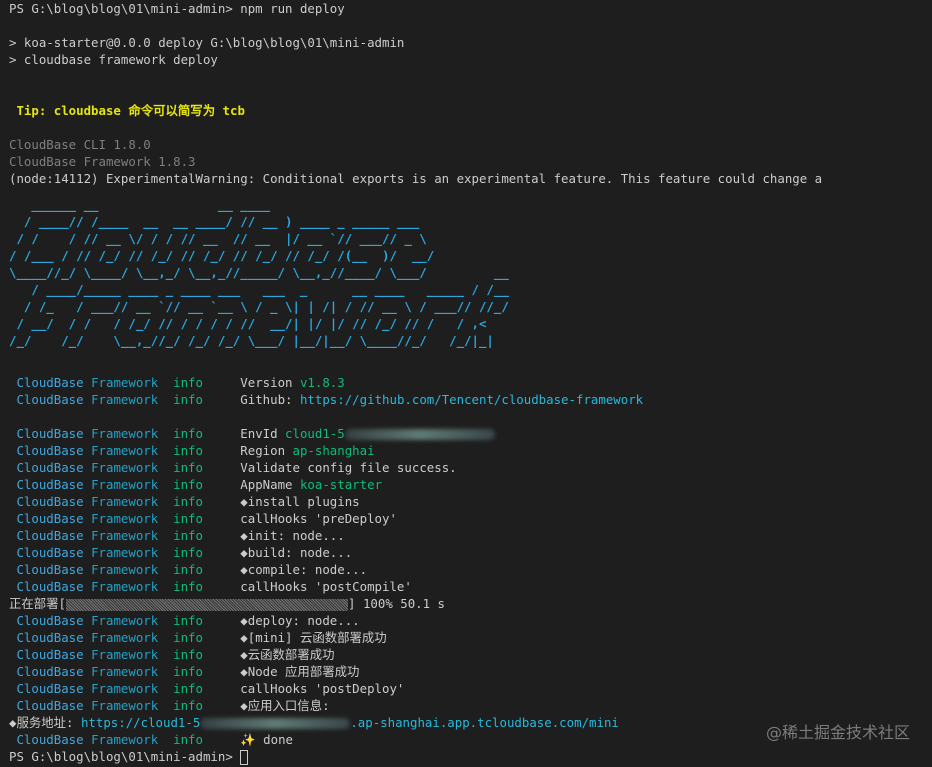 The width and height of the screenshot is (932, 767). Describe the element at coordinates (837, 732) in the screenshot. I see `juejin-watermark: @稀土掘金技术社区` at that location.